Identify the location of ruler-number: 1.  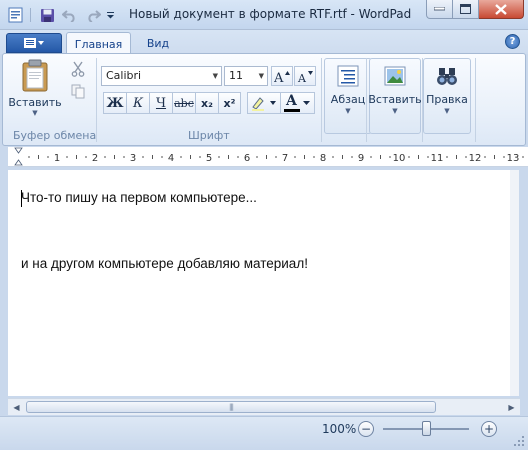
(57, 158).